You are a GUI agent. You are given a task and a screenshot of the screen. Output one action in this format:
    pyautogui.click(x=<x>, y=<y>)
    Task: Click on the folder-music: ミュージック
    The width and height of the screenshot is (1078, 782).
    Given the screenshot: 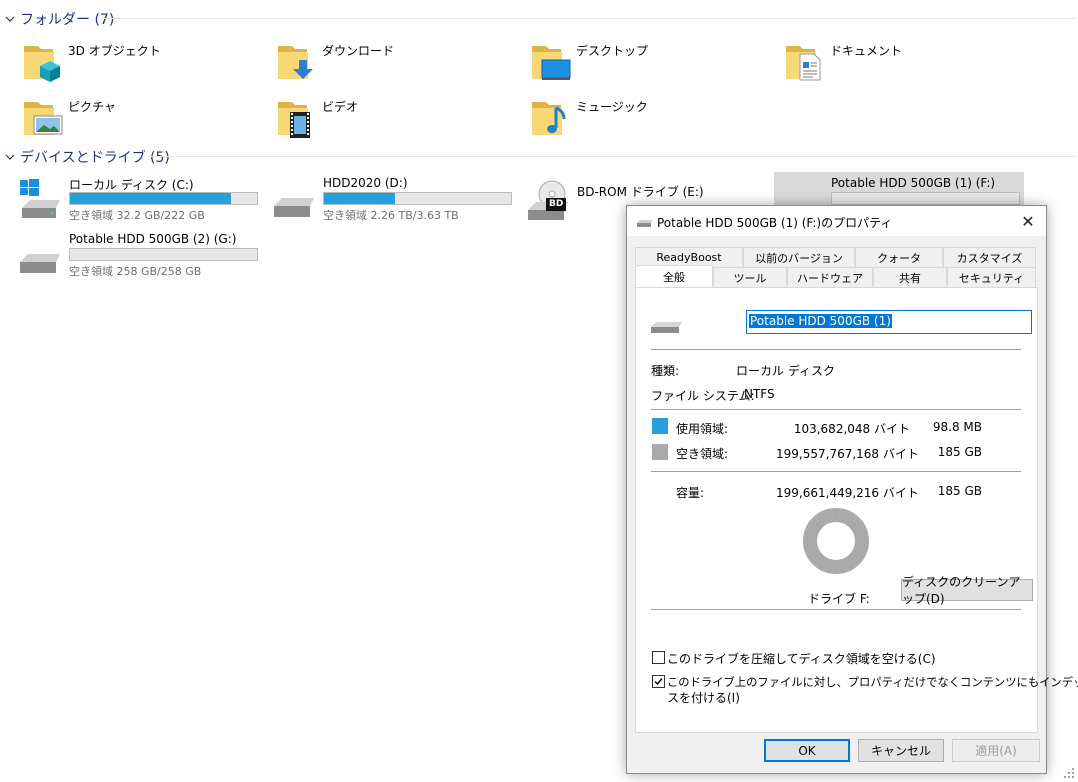 What is the action you would take?
    pyautogui.click(x=655, y=121)
    